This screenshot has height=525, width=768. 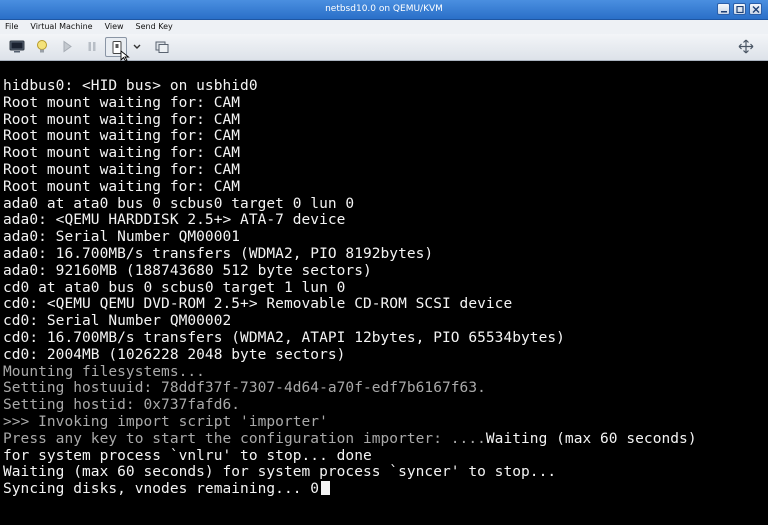 I want to click on window-controls, so click(x=739, y=9).